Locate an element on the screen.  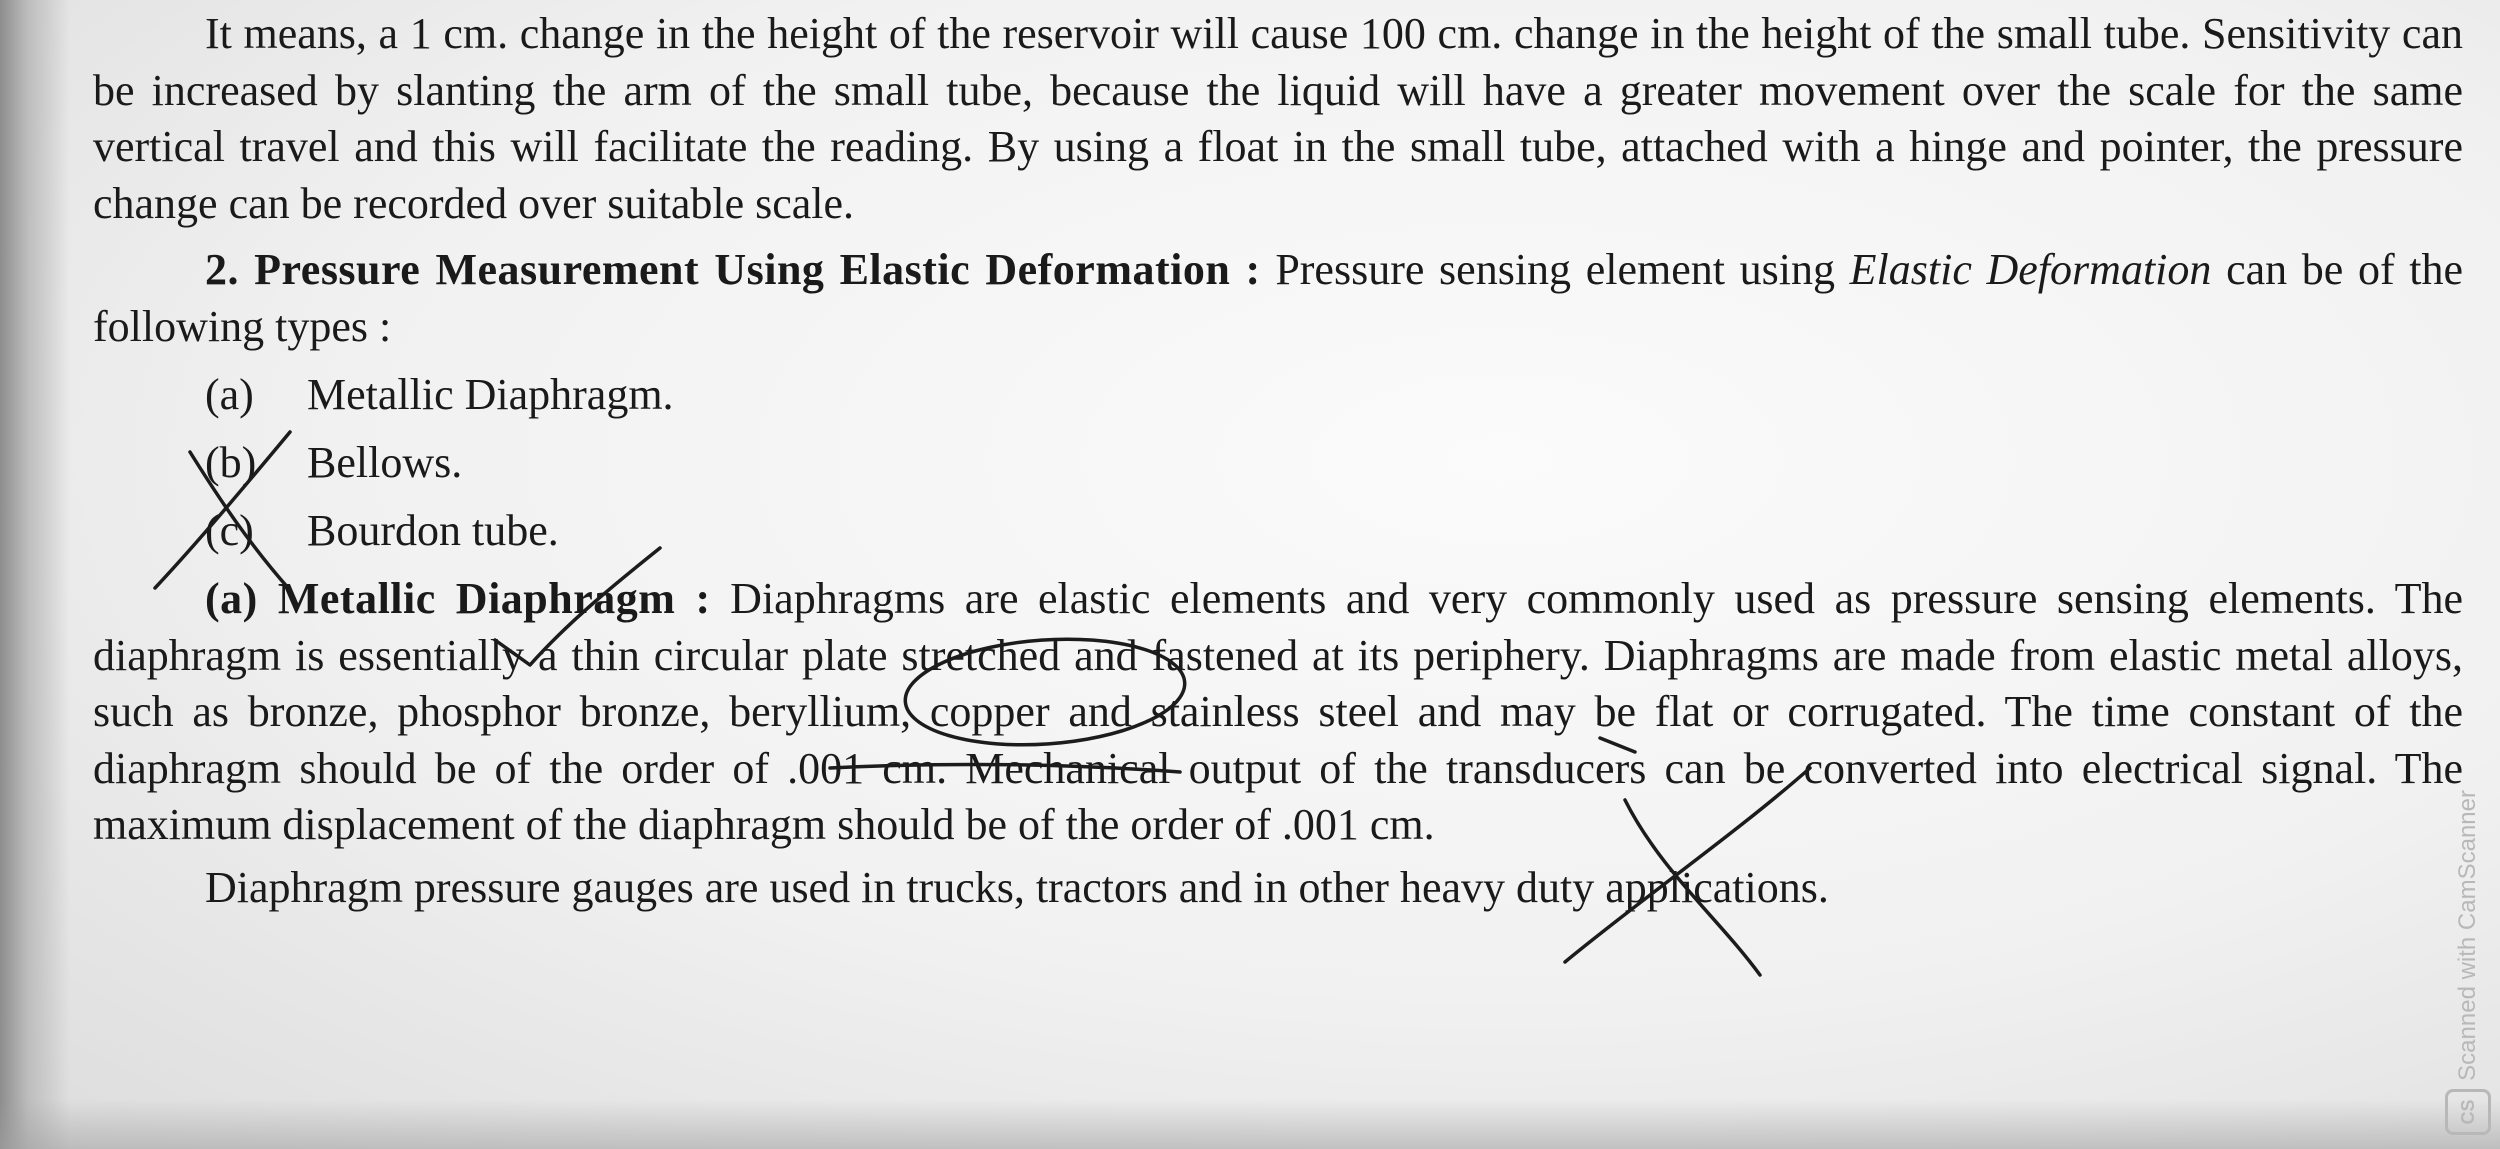
list-item: (b) Bellows. is located at coordinates (1278, 463).